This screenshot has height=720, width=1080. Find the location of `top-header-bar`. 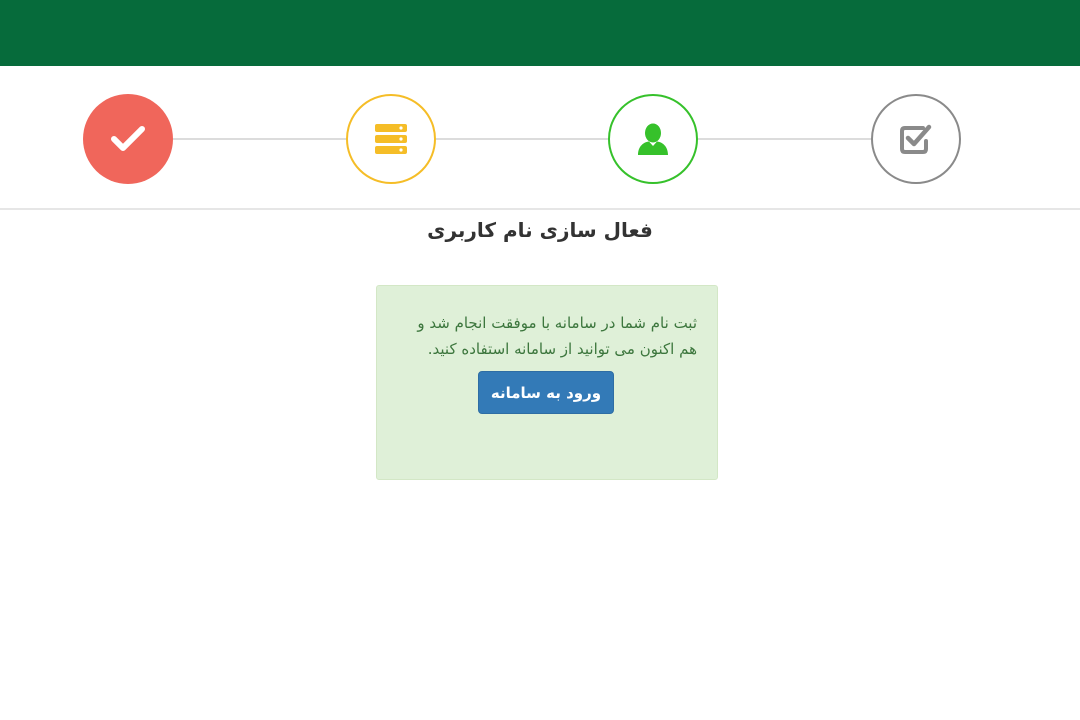

top-header-bar is located at coordinates (540, 33).